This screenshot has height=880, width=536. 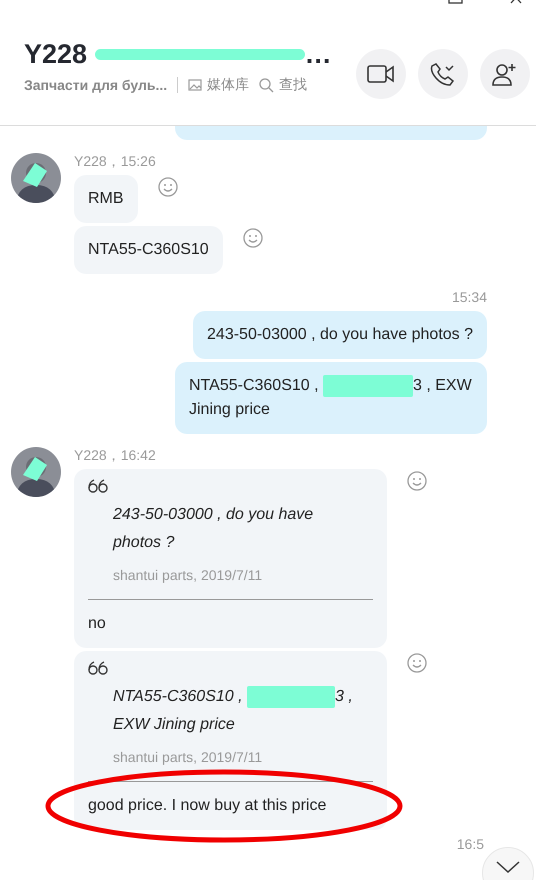 What do you see at coordinates (283, 85) in the screenshot?
I see `search-link: 查找` at bounding box center [283, 85].